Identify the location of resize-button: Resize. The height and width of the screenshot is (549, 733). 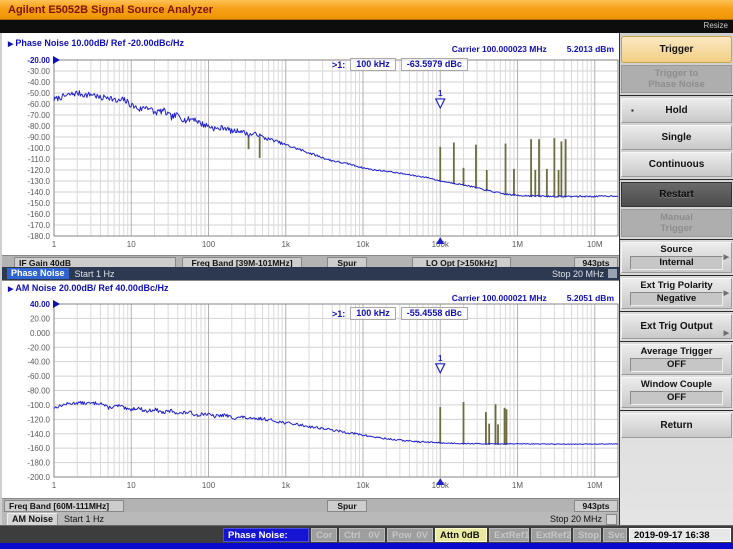
(716, 25).